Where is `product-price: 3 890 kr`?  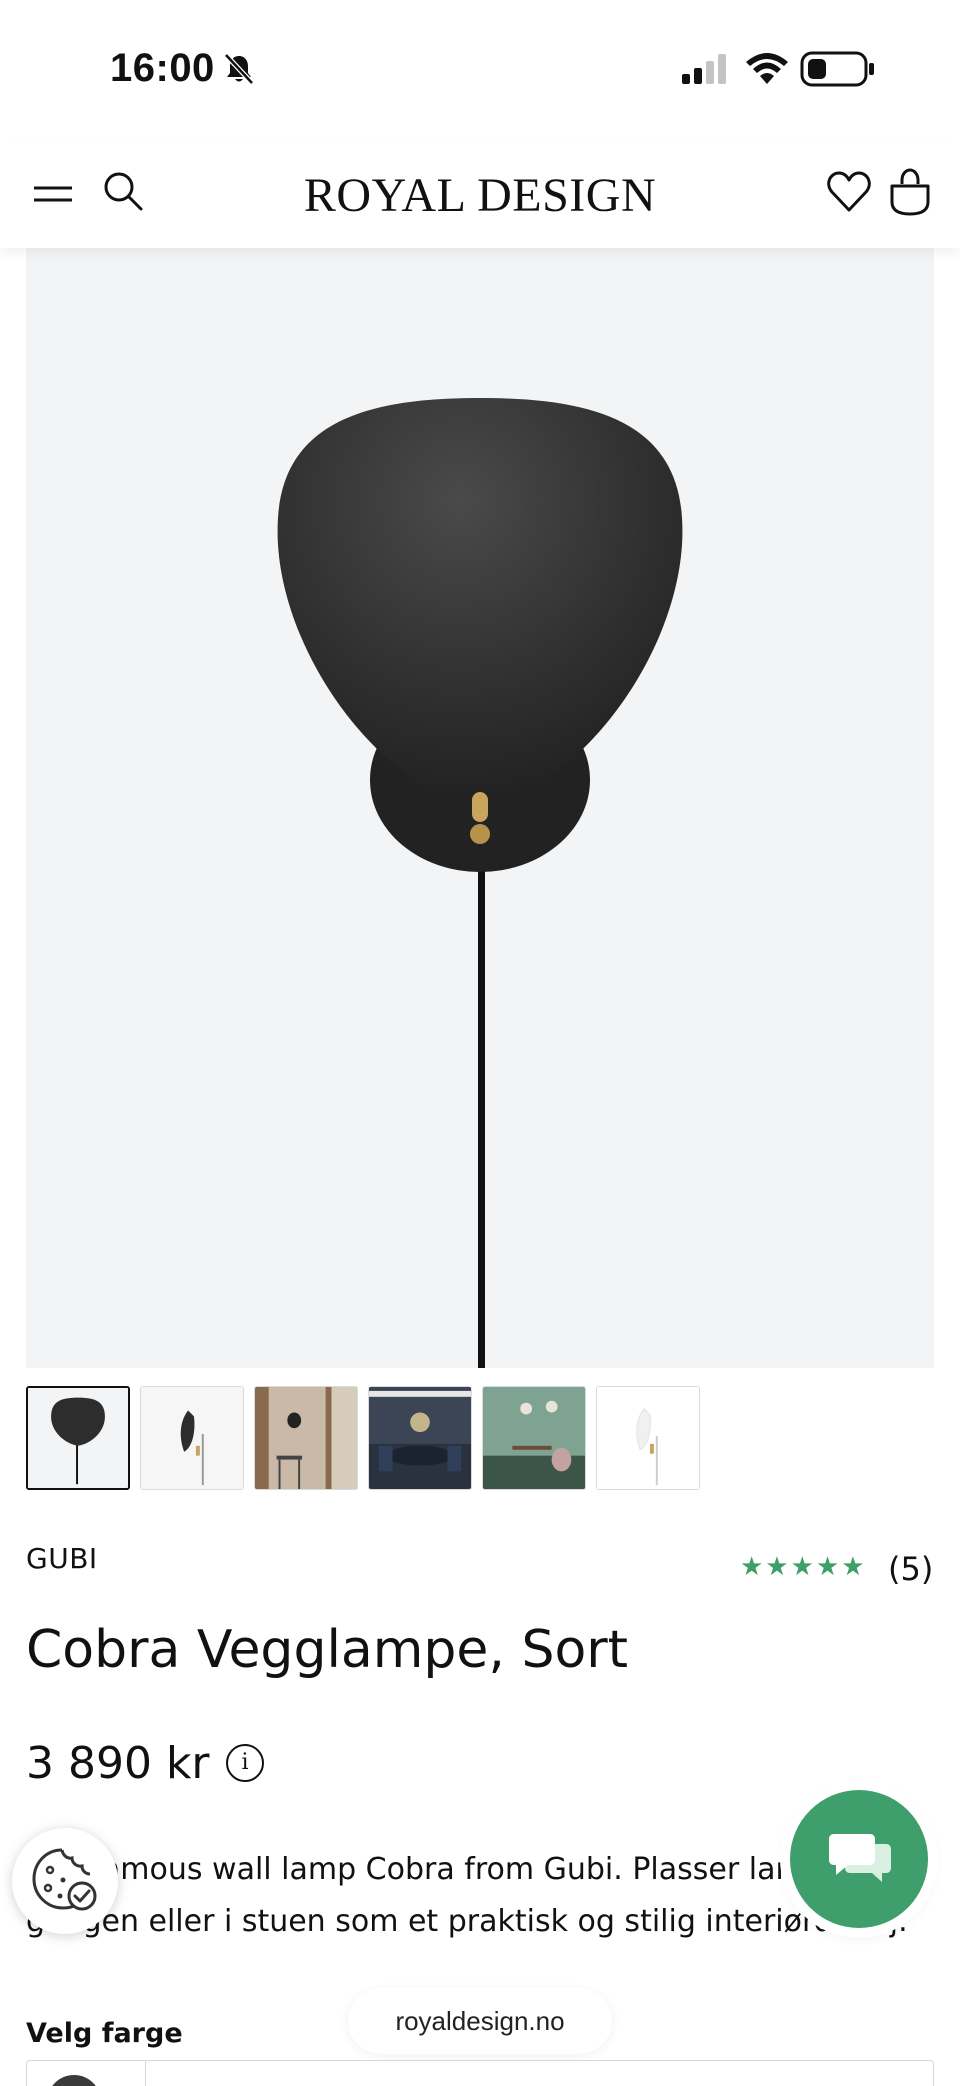
product-price: 3 890 kr is located at coordinates (118, 1763).